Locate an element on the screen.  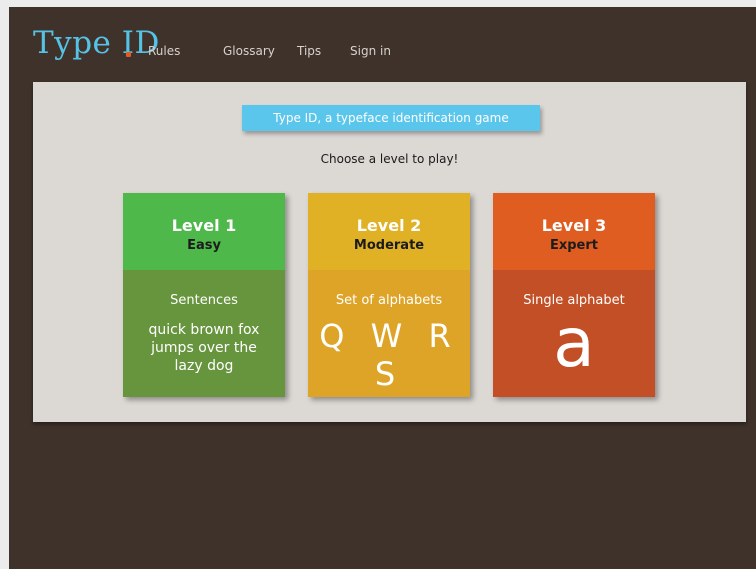
level-3-body: Single alphabet a is located at coordinates (574, 333).